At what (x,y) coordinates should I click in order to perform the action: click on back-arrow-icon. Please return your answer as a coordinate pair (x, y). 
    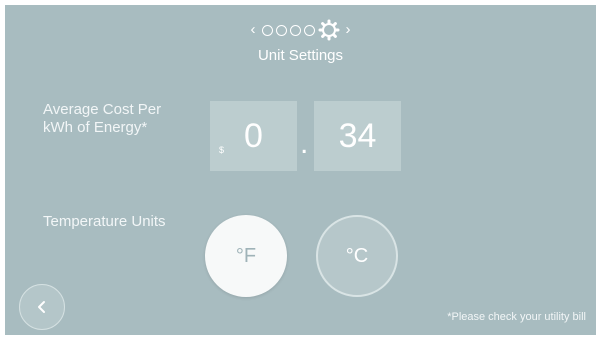
    Looking at the image, I should click on (41, 307).